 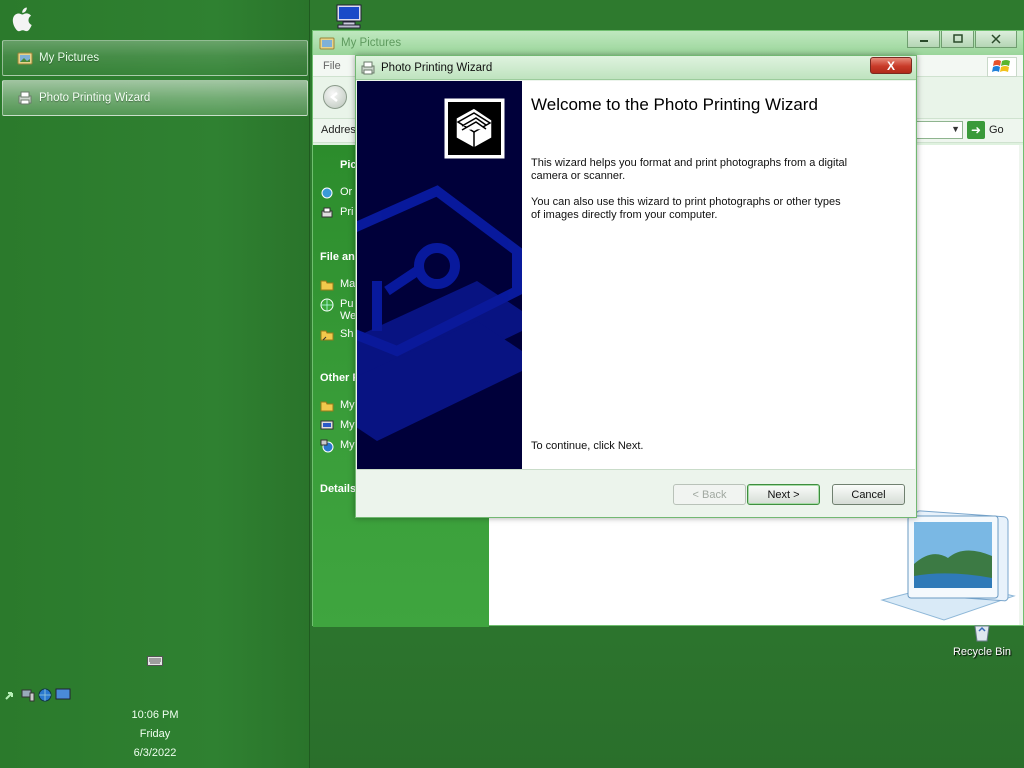 What do you see at coordinates (674, 104) in the screenshot?
I see `wizard-heading: Welcome to the Photo Printing Wizard` at bounding box center [674, 104].